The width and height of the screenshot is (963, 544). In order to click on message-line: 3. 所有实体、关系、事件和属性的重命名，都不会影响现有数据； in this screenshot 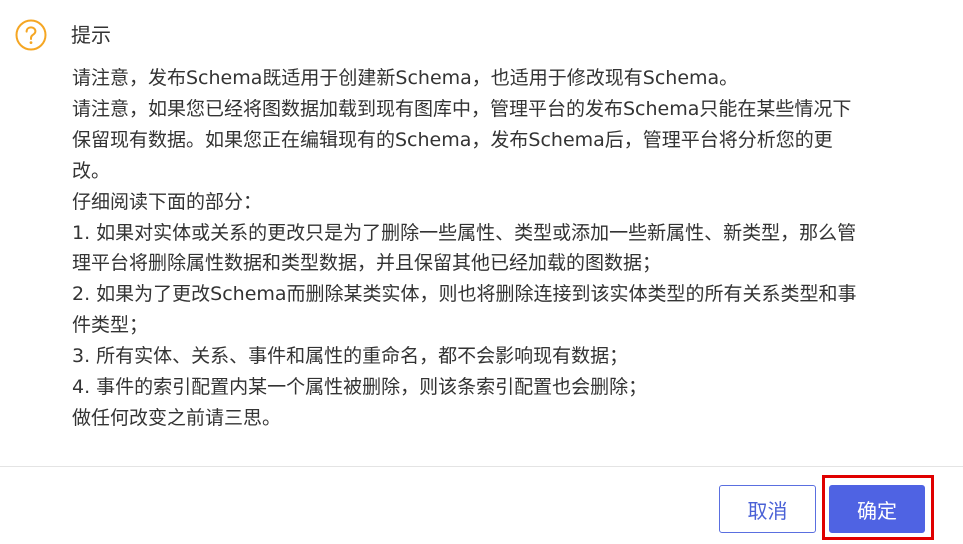, I will do `click(350, 356)`.